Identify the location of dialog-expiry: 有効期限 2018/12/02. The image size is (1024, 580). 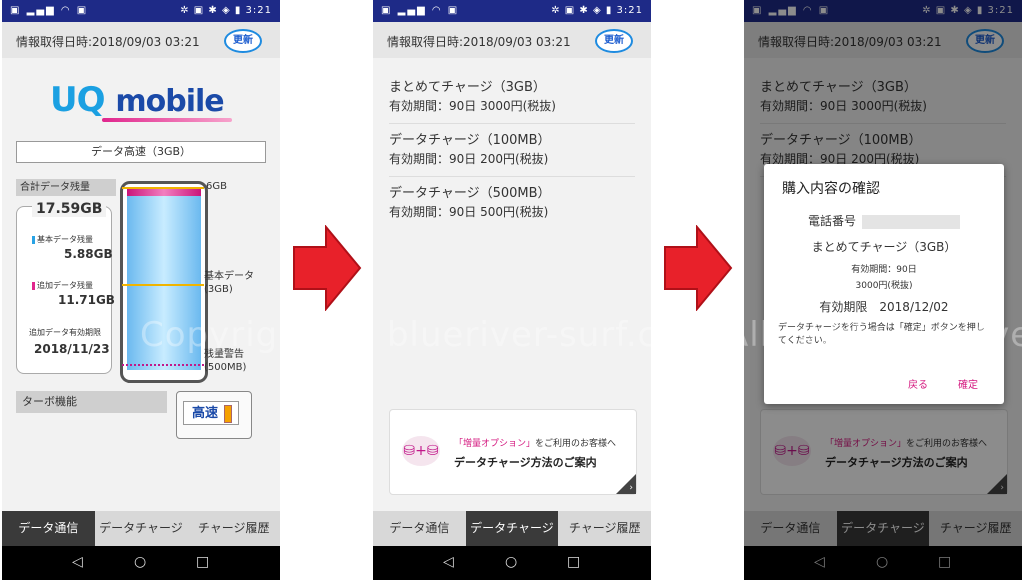
(884, 307).